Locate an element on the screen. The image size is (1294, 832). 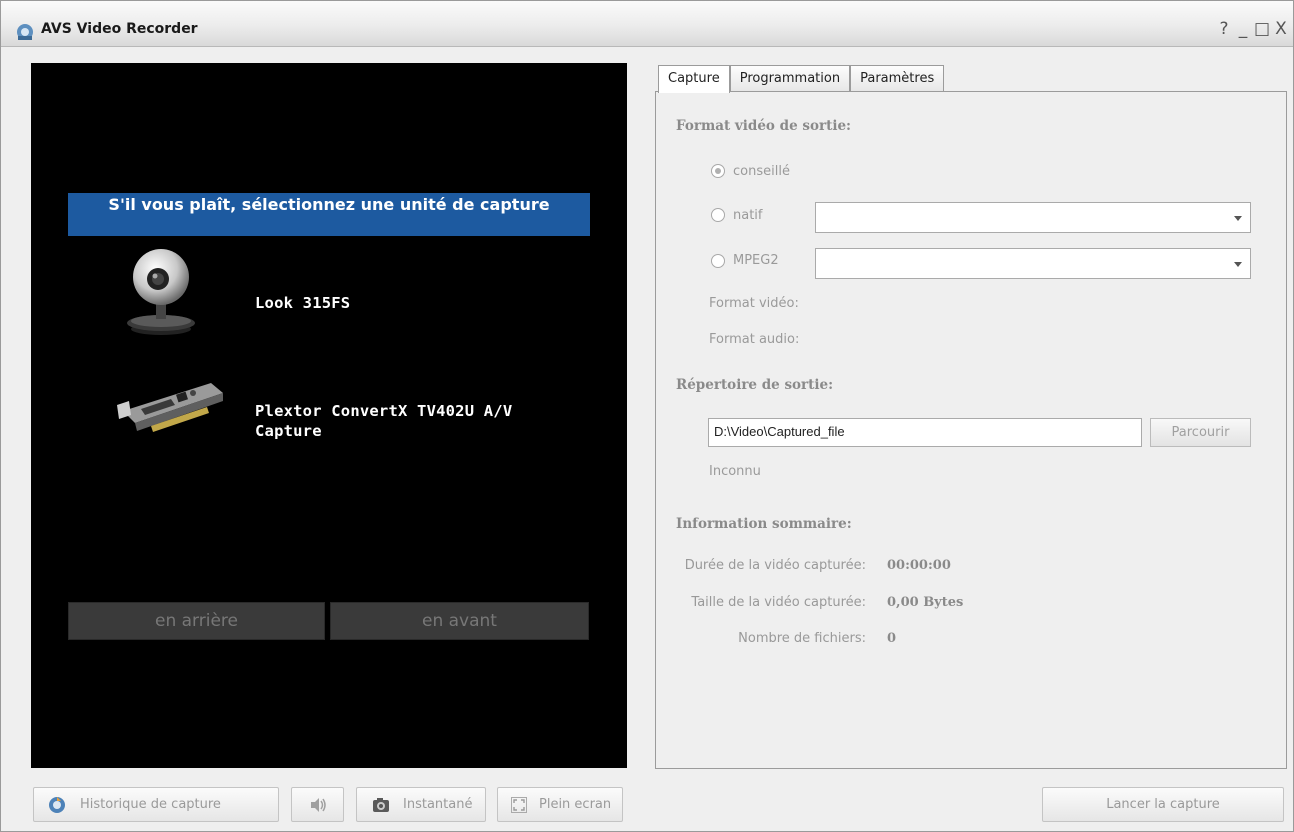
radio-mpeg2 is located at coordinates (718, 261).